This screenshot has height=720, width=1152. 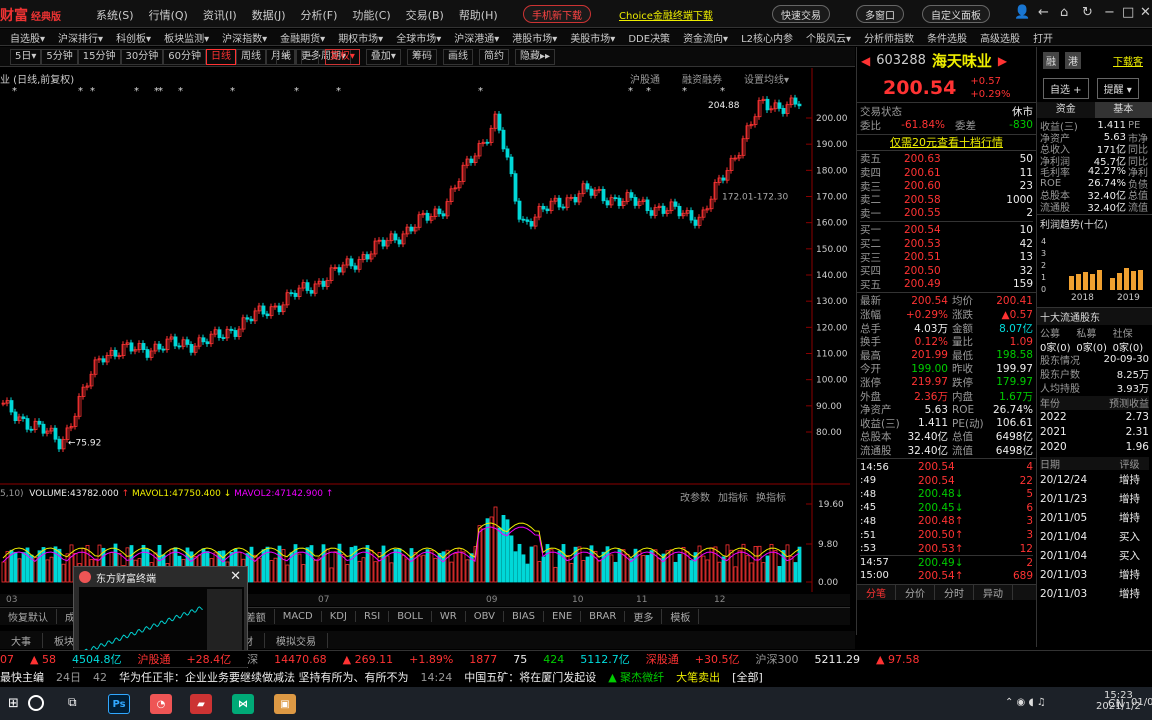 What do you see at coordinates (777, 659) in the screenshot?
I see `ticker-item: 沪深300` at bounding box center [777, 659].